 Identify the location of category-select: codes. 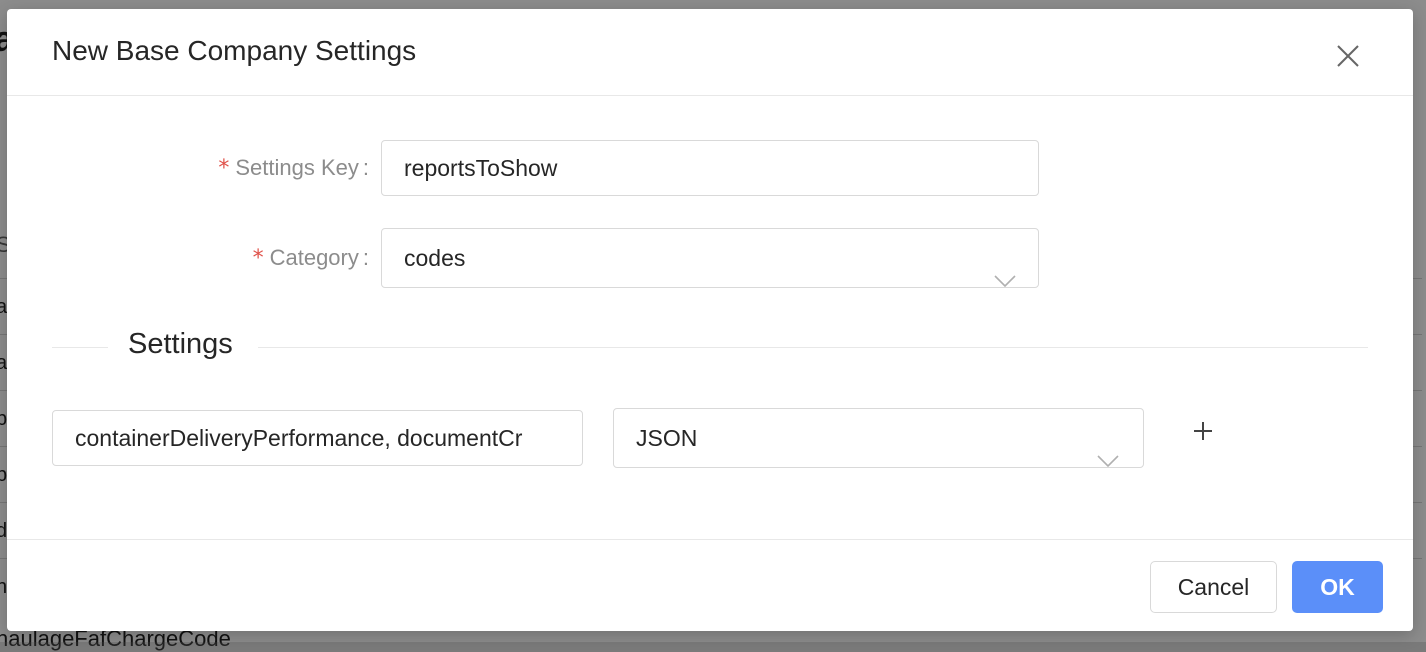
(710, 258).